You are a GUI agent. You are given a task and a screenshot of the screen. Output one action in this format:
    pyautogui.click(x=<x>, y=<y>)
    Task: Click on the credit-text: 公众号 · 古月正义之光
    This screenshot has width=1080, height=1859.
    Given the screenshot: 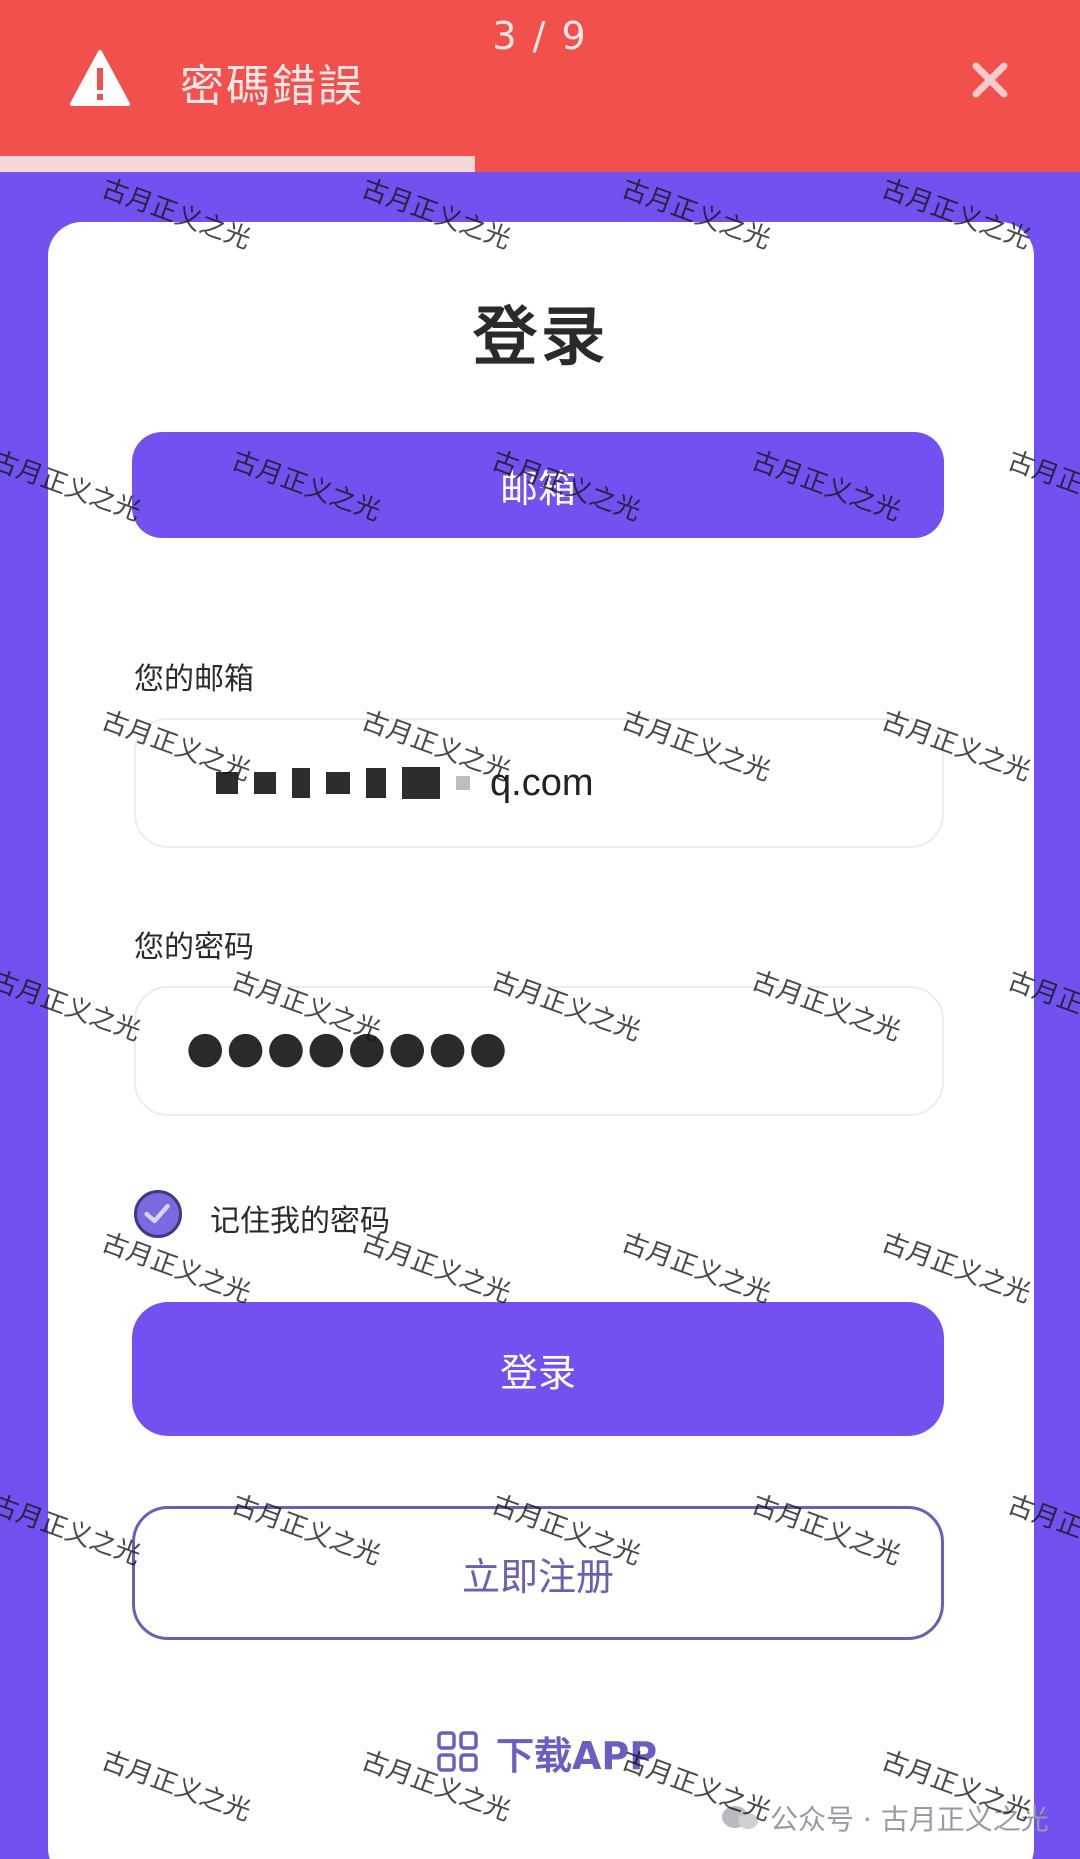 What is the action you would take?
    pyautogui.click(x=909, y=1819)
    